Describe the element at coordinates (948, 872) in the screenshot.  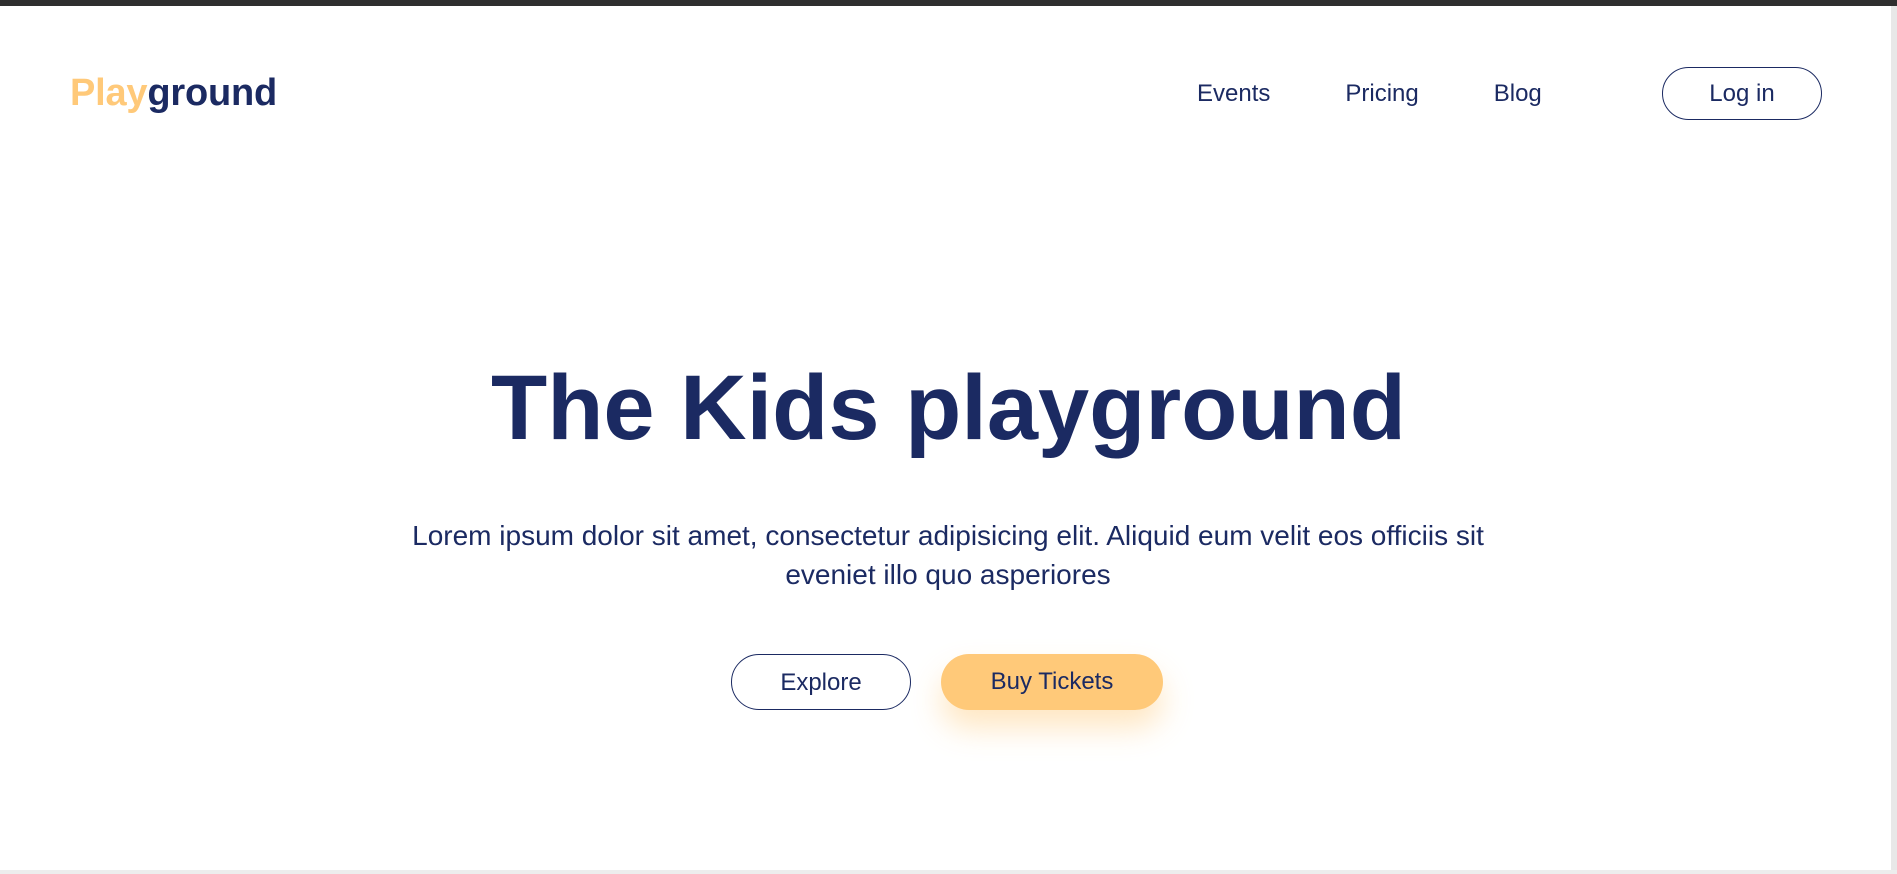
I see `bottom-edge` at that location.